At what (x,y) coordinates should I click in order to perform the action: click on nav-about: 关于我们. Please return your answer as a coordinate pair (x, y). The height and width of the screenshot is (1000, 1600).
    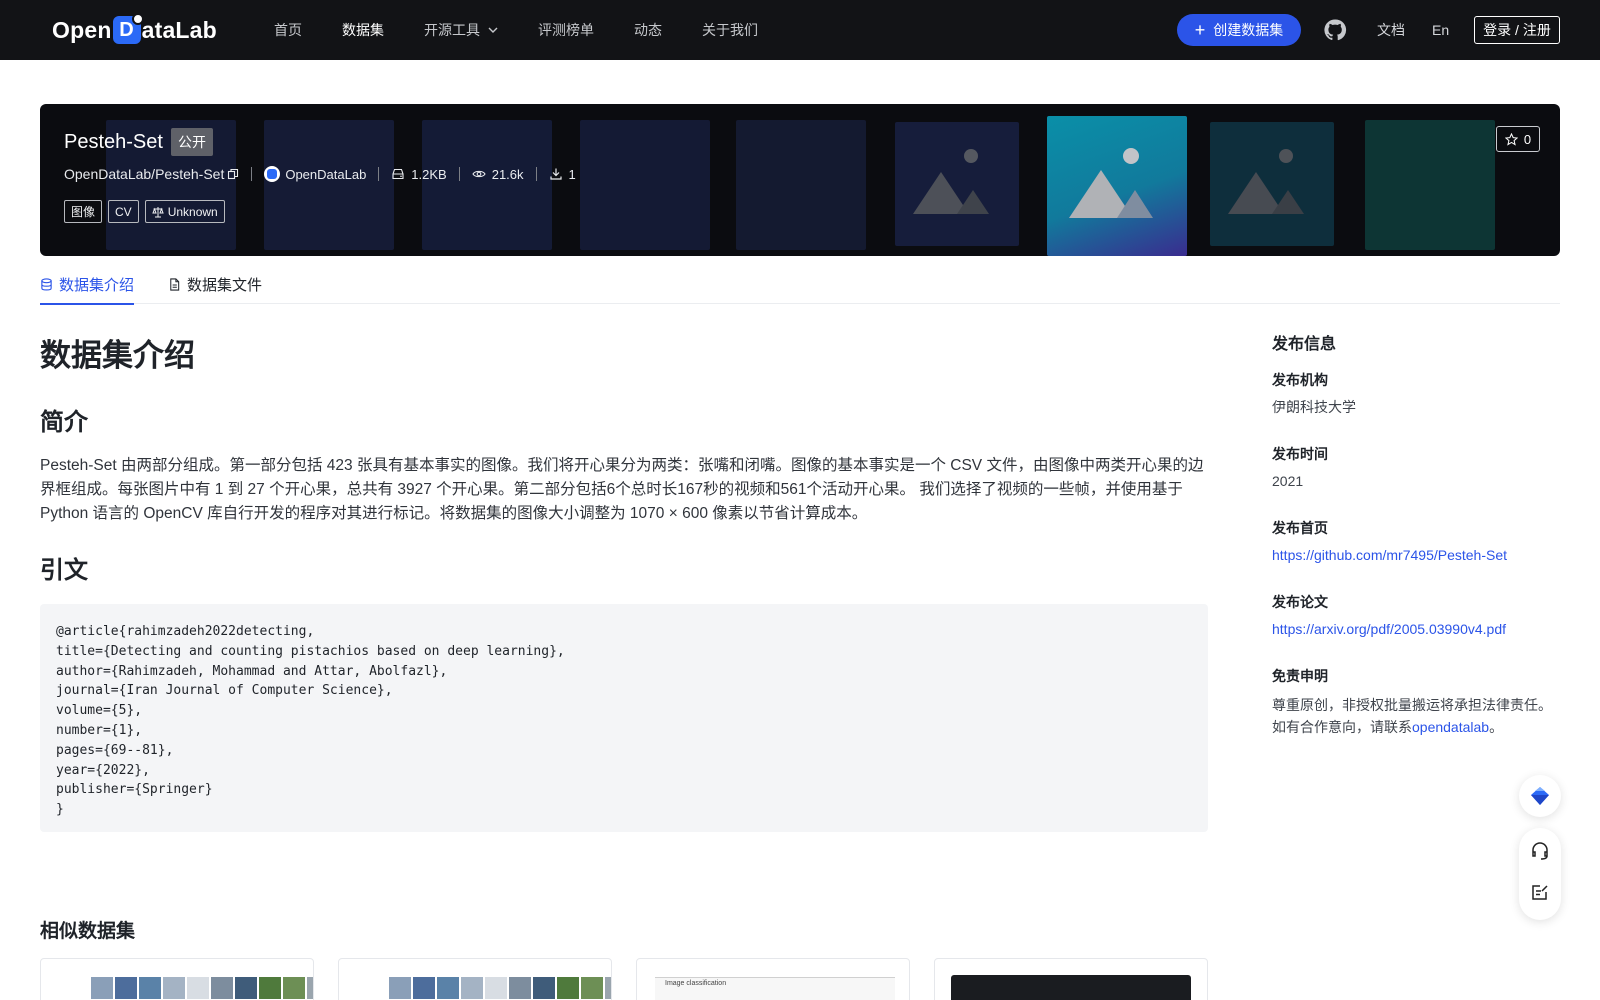
    Looking at the image, I should click on (730, 30).